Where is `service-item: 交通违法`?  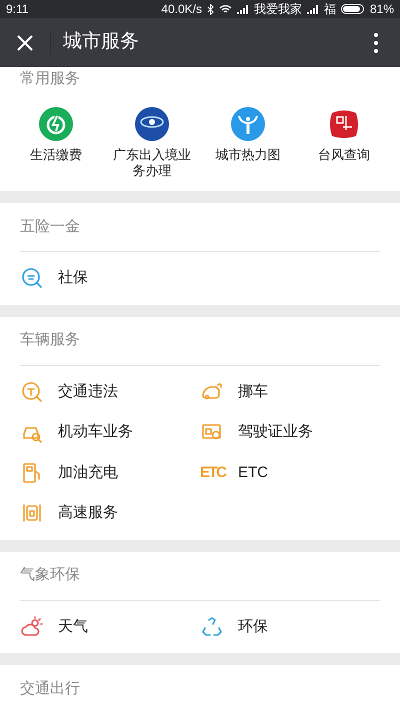
service-item: 交通违法 is located at coordinates (110, 392).